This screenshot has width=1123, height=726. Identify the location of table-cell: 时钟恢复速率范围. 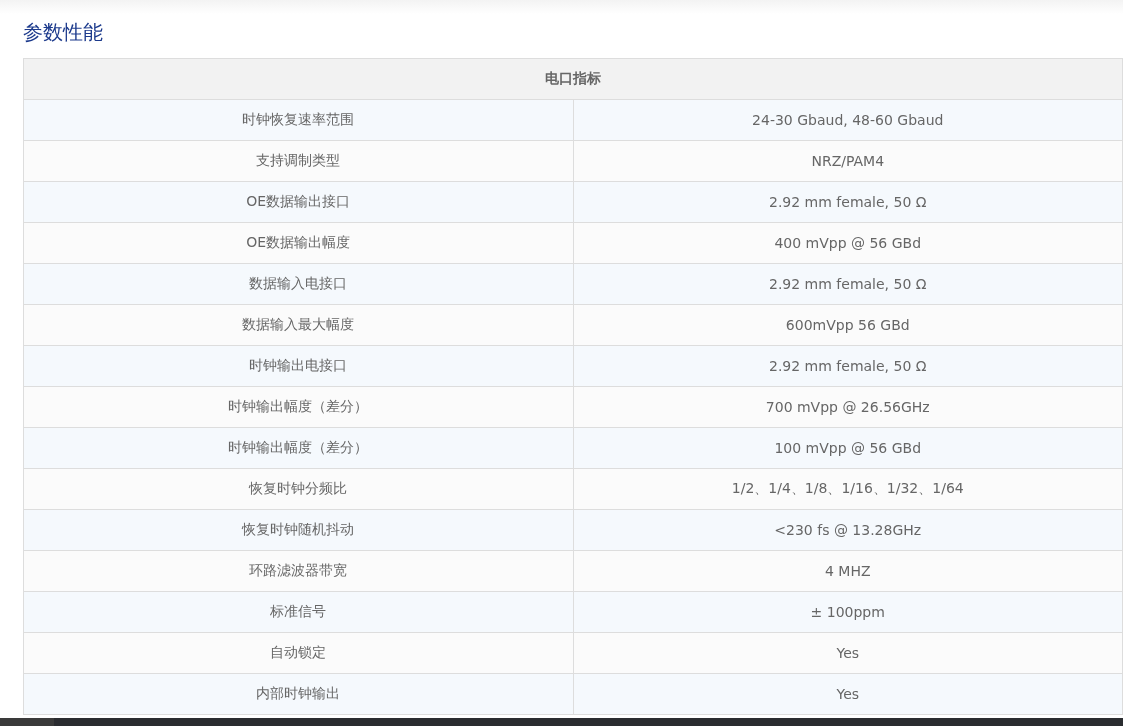
(298, 120).